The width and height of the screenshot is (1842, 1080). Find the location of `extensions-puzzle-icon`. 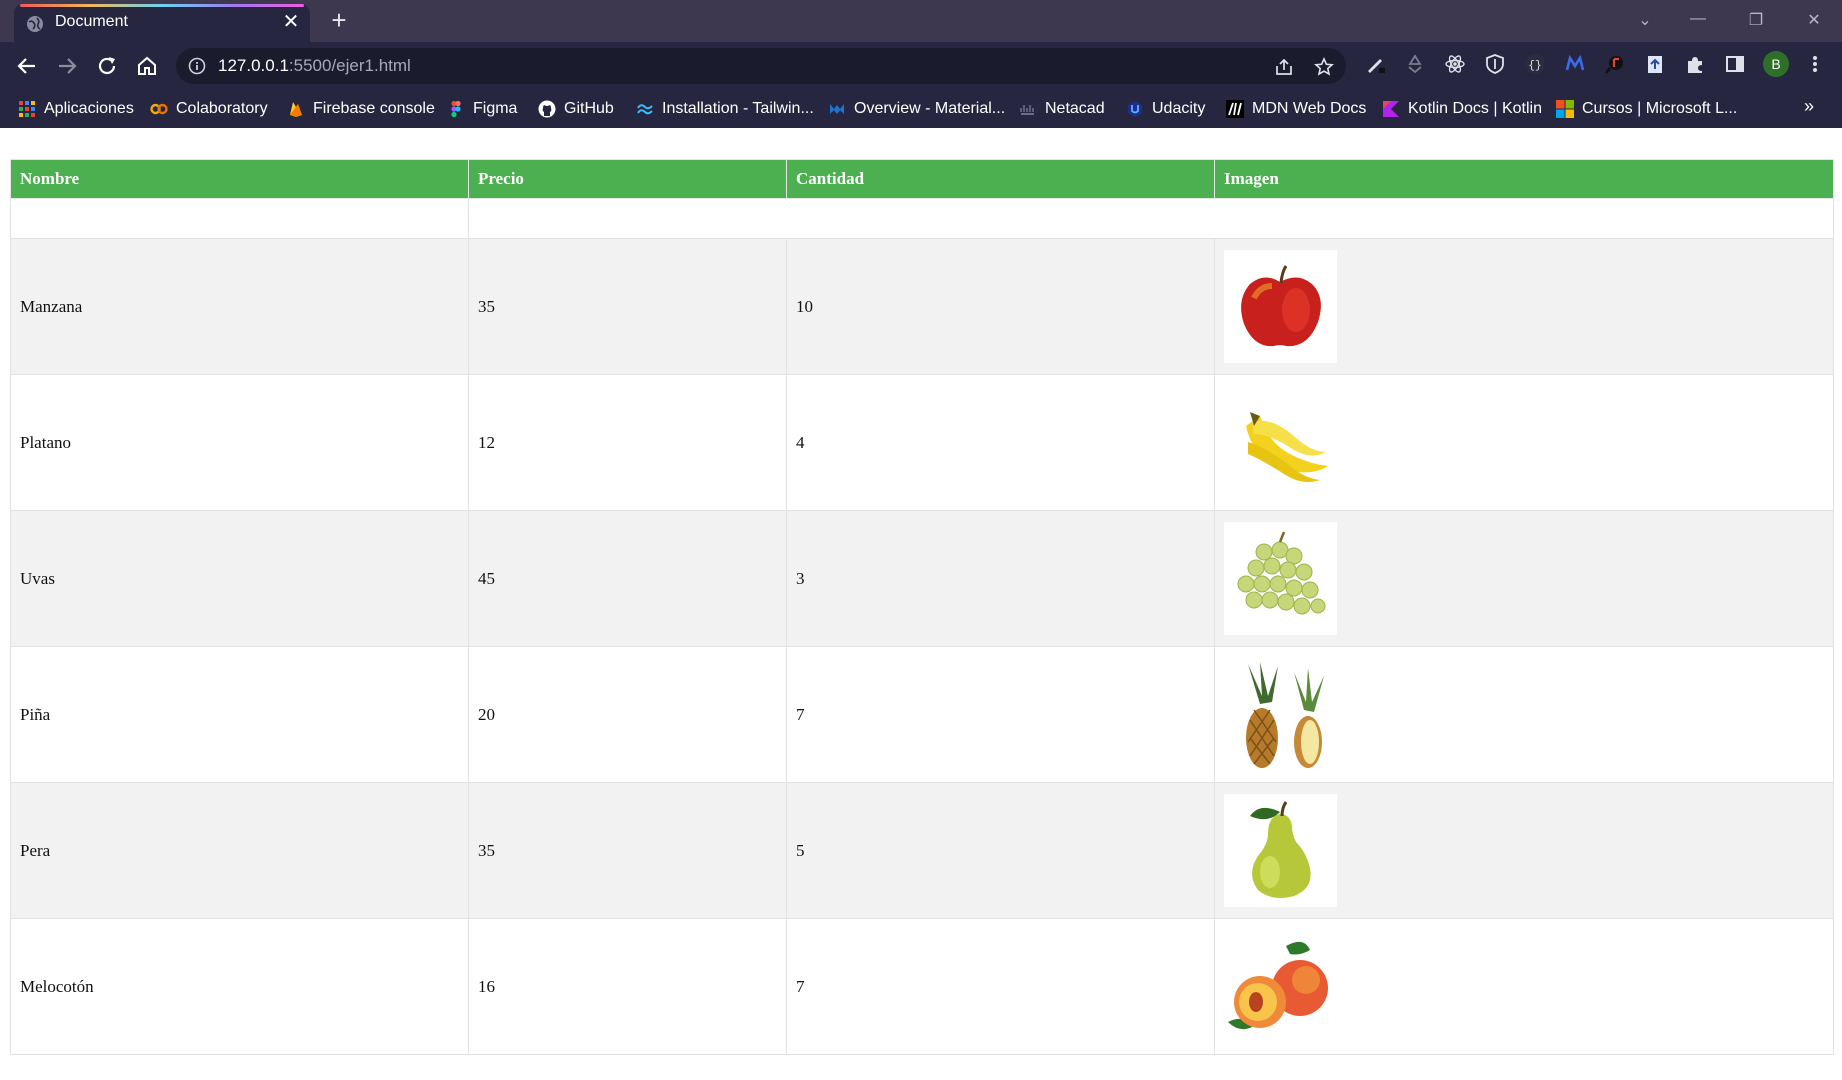

extensions-puzzle-icon is located at coordinates (1695, 64).